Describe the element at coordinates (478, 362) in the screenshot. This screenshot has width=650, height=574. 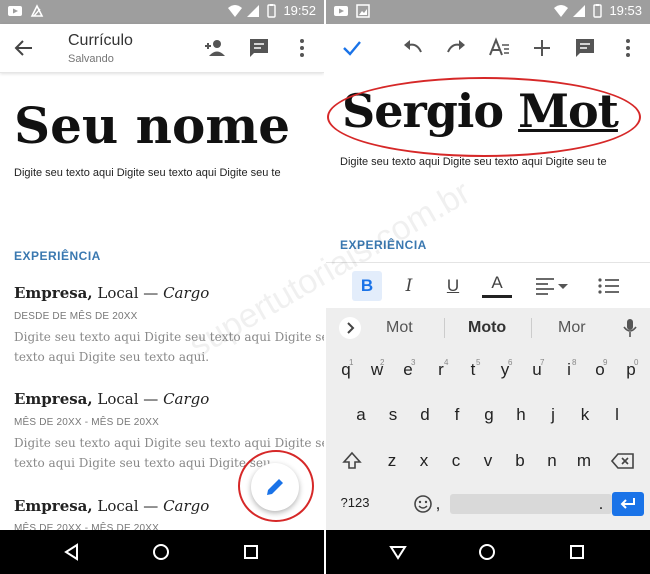
I see `key-hint-5: 5` at that location.